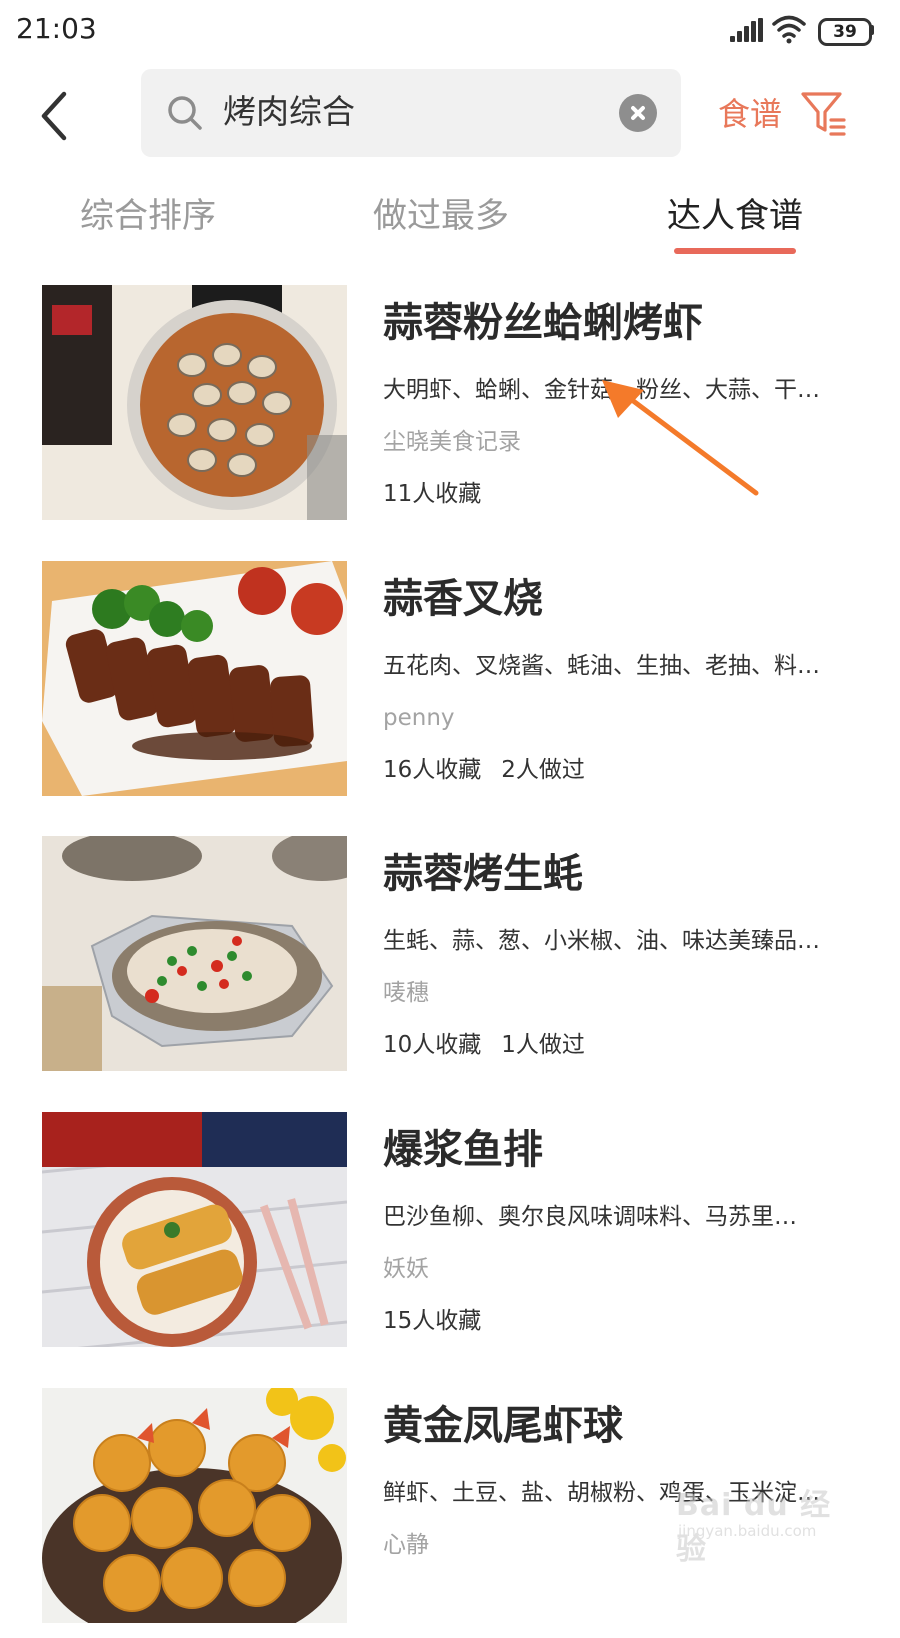 The width and height of the screenshot is (900, 1638). Describe the element at coordinates (450, 31) in the screenshot. I see `status-bar: 21:03 39` at that location.